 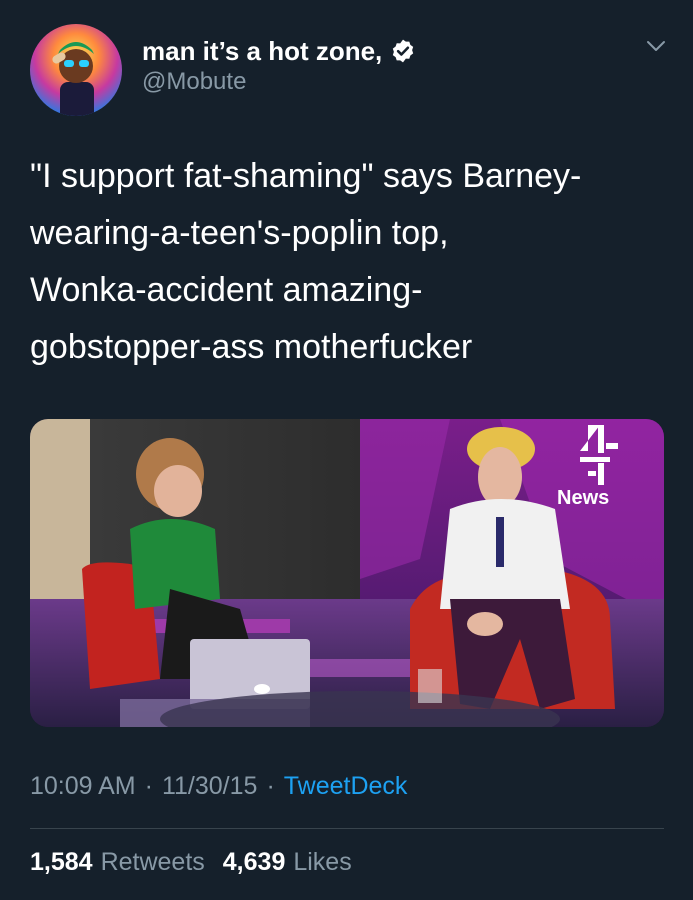 I want to click on retweets-stat: 1,584 Retweets, so click(x=117, y=862).